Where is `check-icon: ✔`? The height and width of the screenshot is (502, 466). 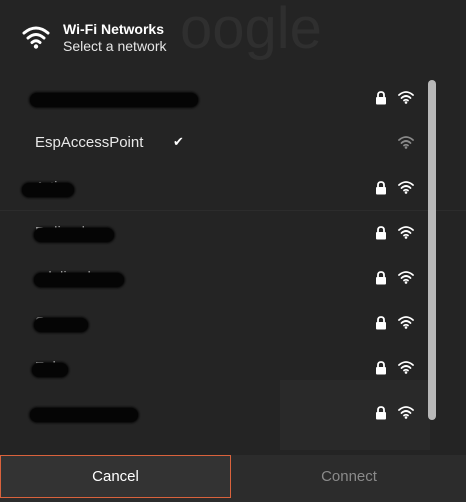
check-icon: ✔ is located at coordinates (178, 141).